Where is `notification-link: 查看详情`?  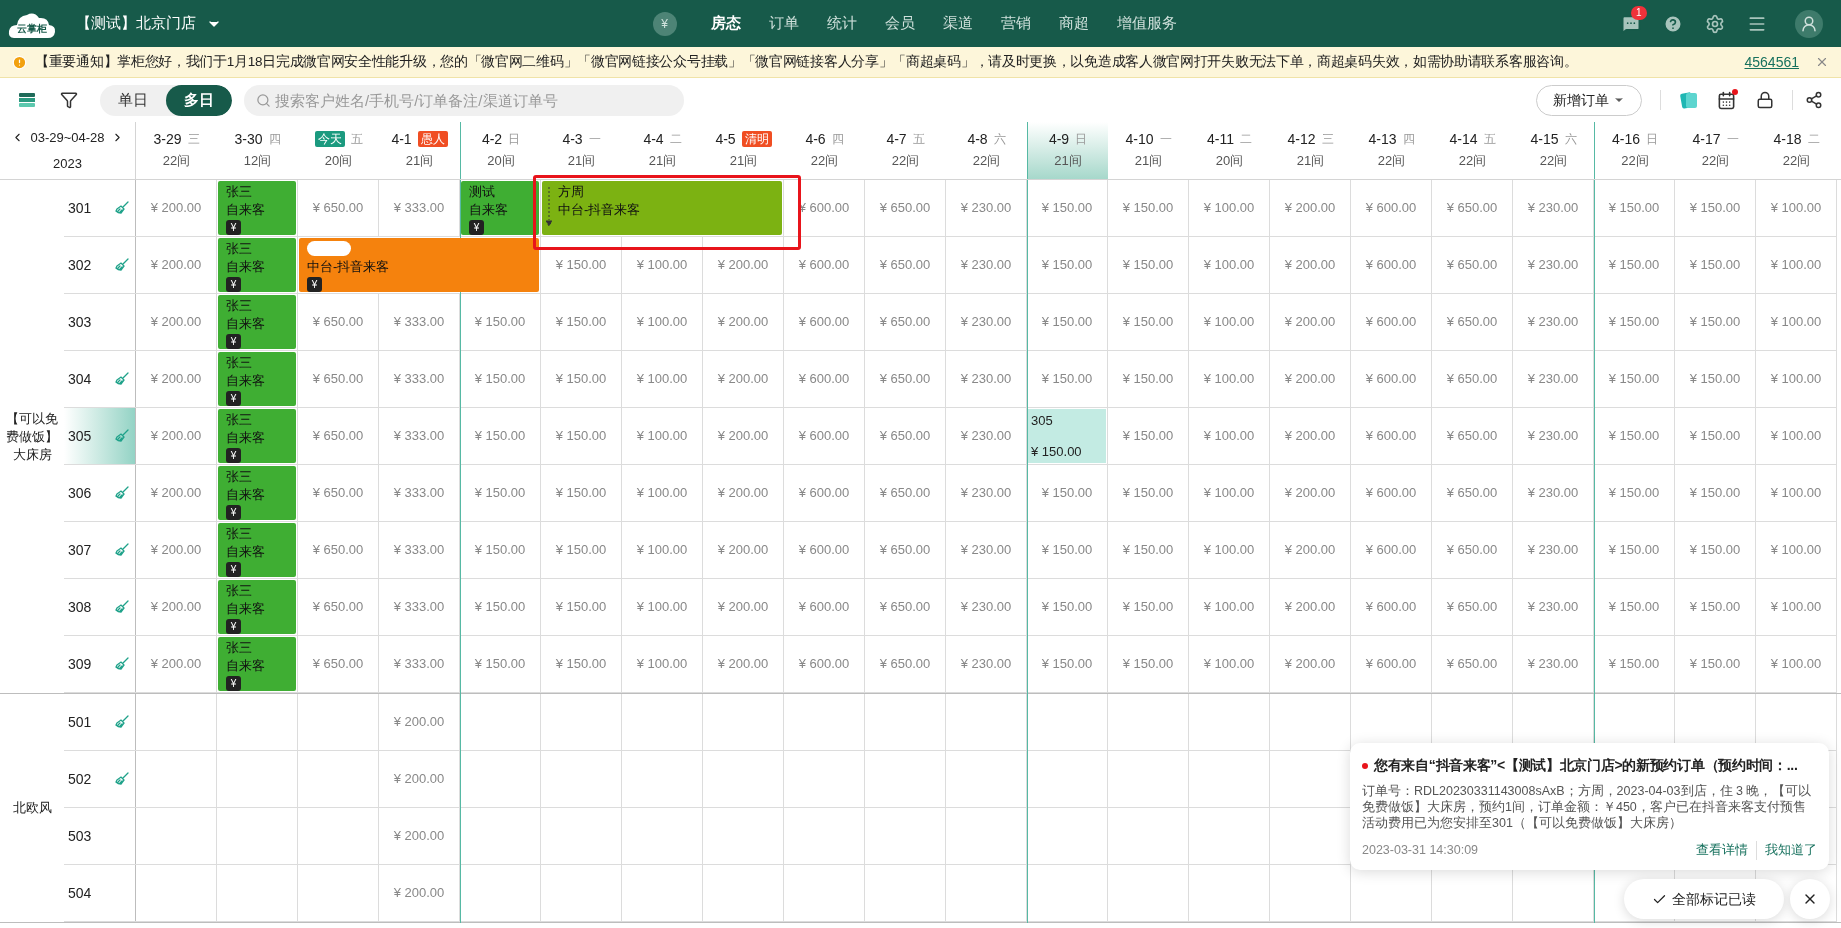
notification-link: 查看详情 is located at coordinates (1722, 850).